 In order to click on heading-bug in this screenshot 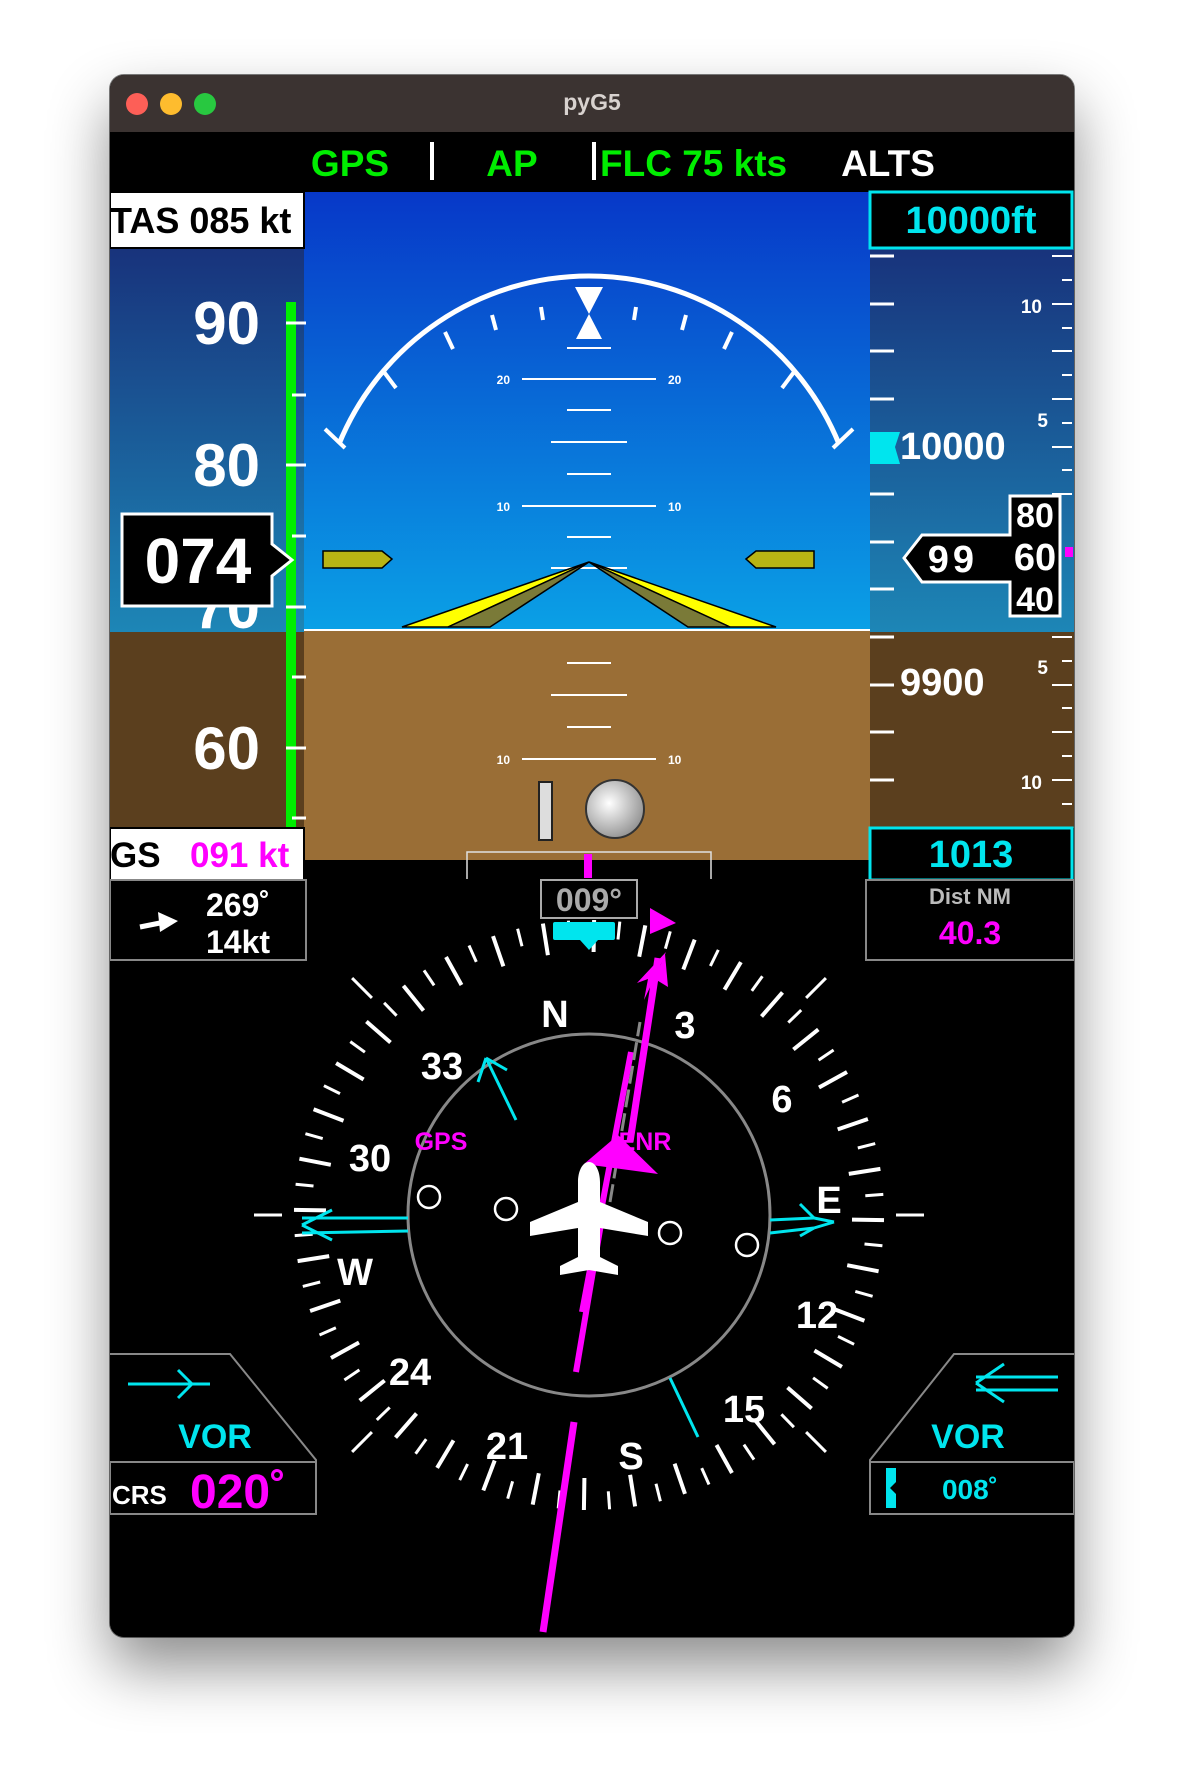, I will do `click(584, 931)`.